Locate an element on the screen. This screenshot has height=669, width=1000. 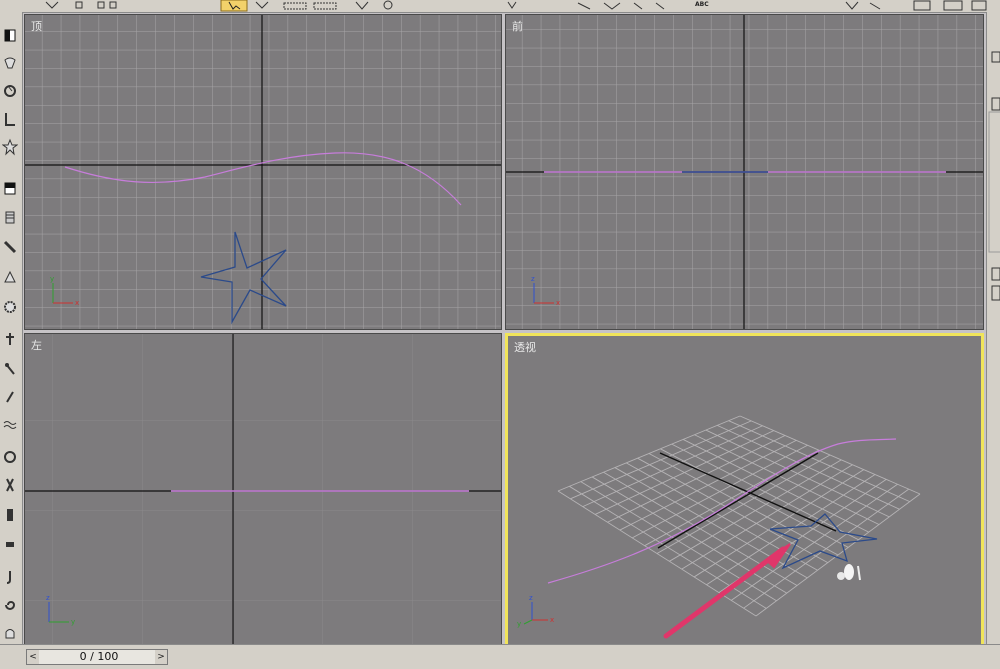
move-icon is located at coordinates (10, 63).